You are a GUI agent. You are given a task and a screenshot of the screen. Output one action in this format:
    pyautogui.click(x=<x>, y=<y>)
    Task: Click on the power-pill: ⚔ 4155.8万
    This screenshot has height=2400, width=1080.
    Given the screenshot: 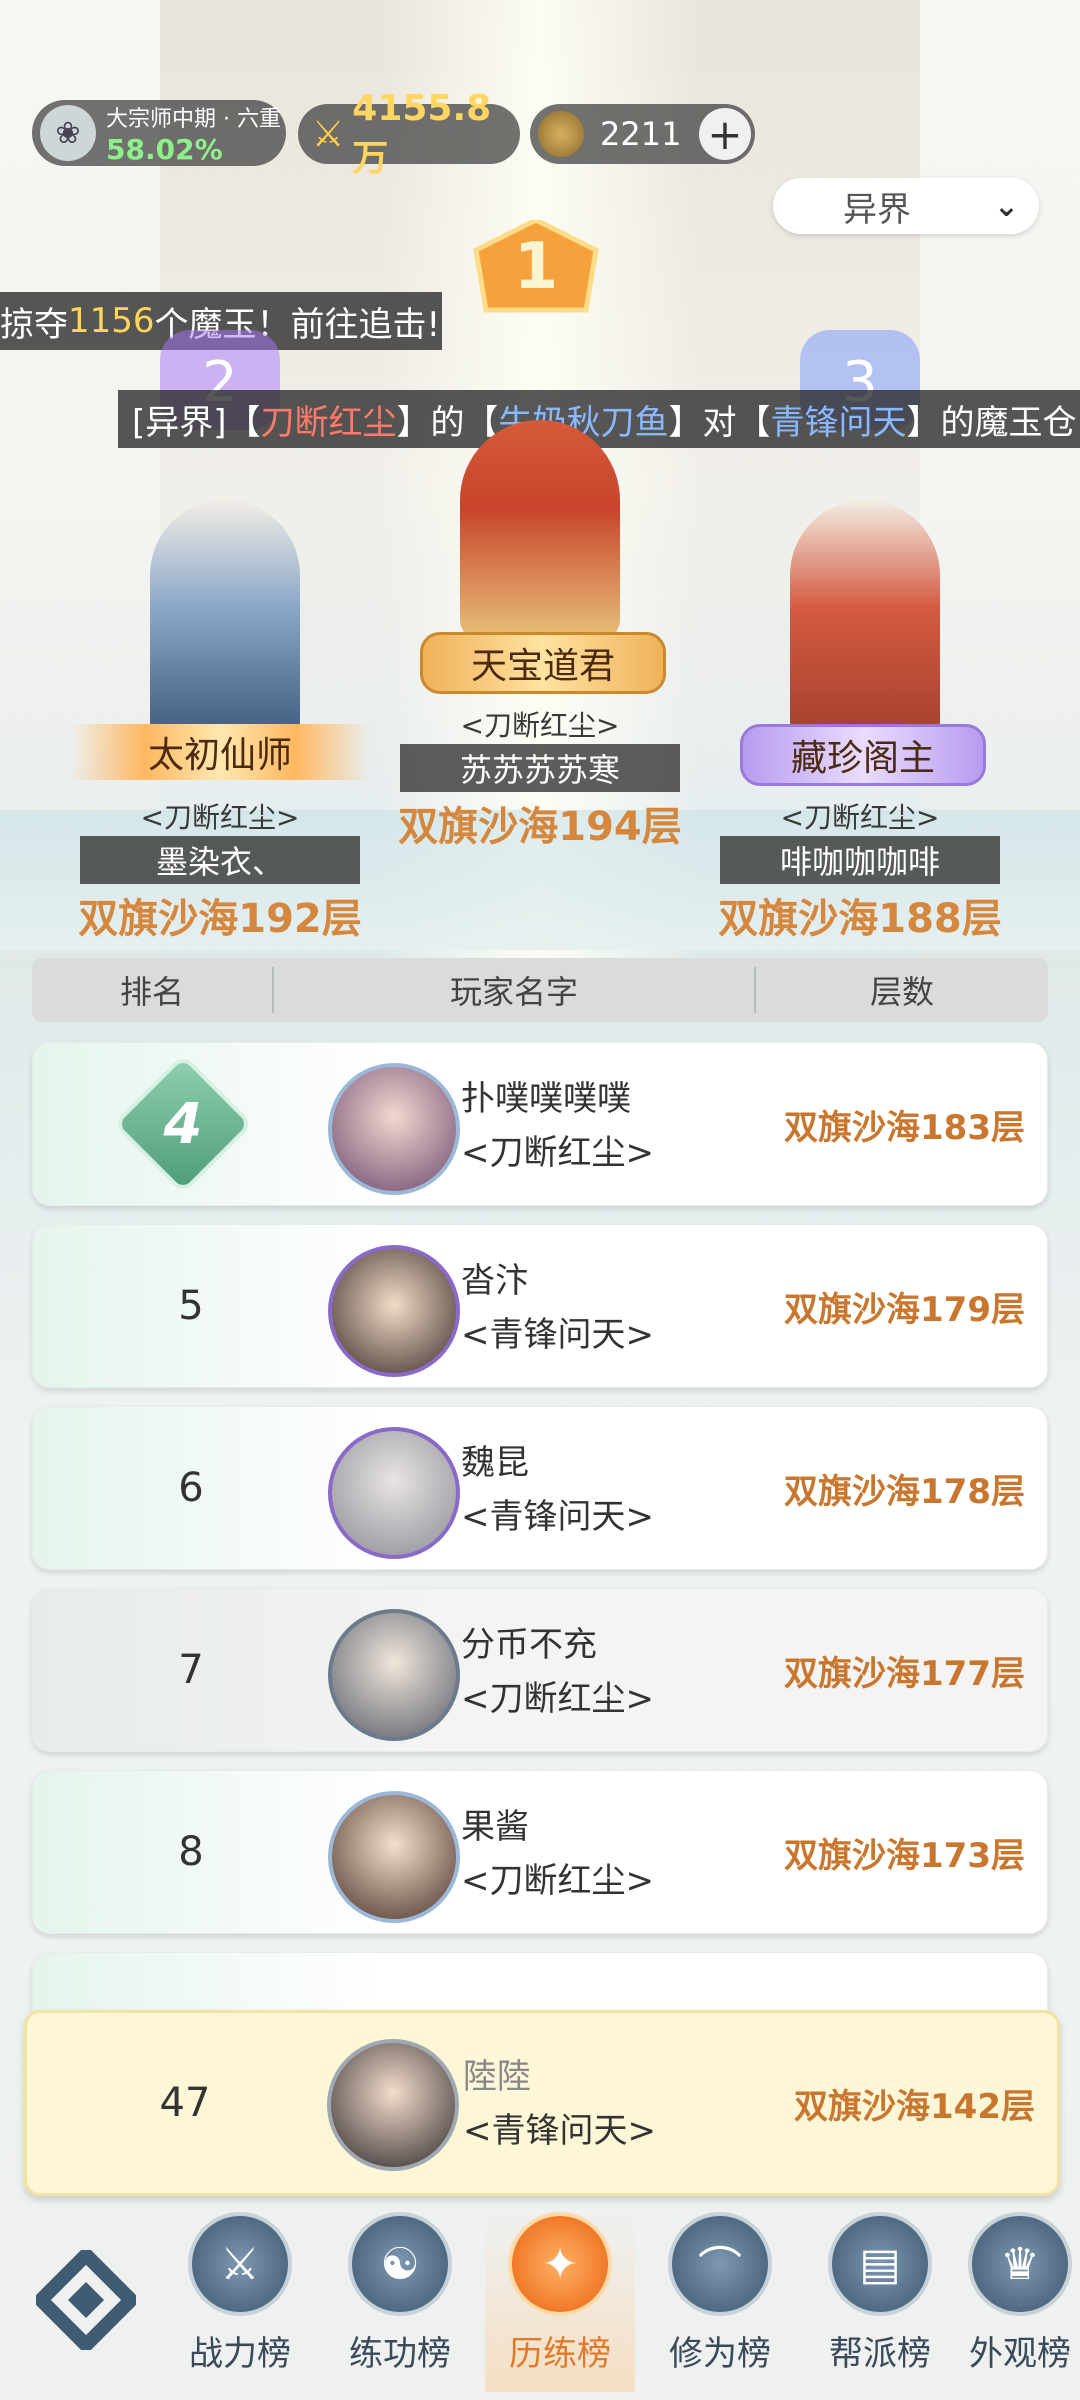 What is the action you would take?
    pyautogui.click(x=409, y=133)
    